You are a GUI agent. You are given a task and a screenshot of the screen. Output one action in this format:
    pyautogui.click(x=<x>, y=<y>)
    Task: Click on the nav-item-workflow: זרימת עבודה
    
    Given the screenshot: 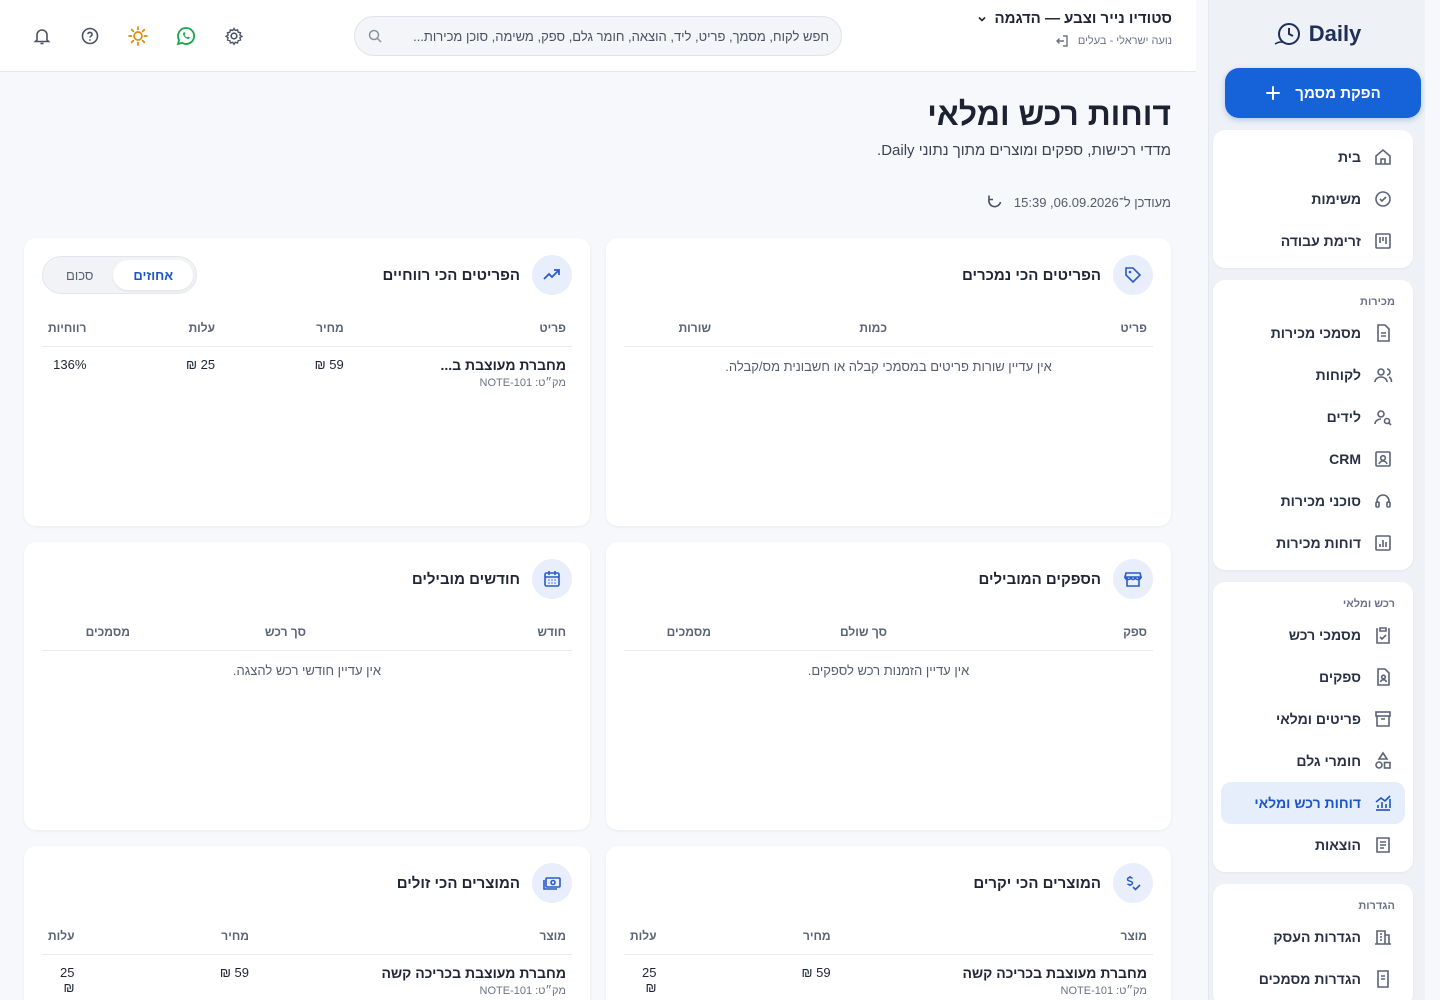 What is the action you would take?
    pyautogui.click(x=1313, y=241)
    